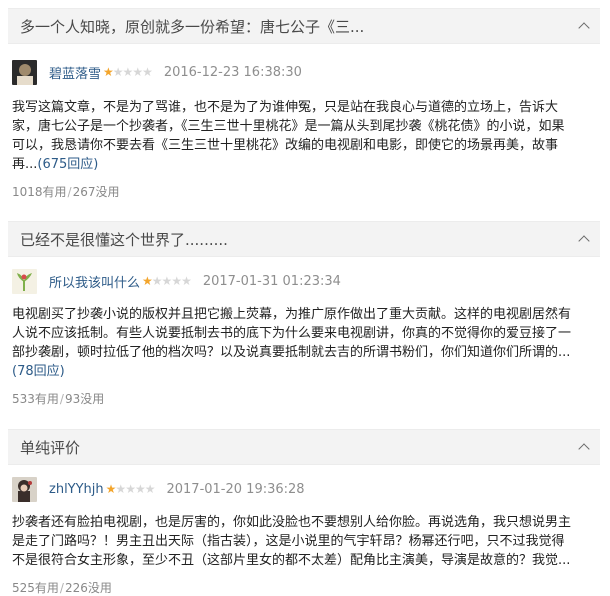 This screenshot has width=610, height=596. I want to click on useful-count: 1018有用, so click(39, 192).